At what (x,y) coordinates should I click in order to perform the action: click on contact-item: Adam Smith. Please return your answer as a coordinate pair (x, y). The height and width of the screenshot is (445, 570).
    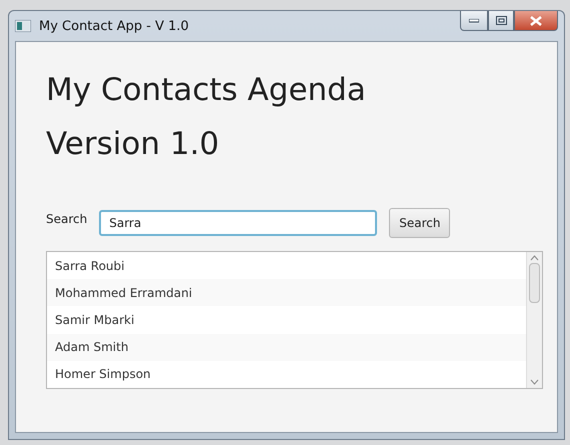
    Looking at the image, I should click on (286, 347).